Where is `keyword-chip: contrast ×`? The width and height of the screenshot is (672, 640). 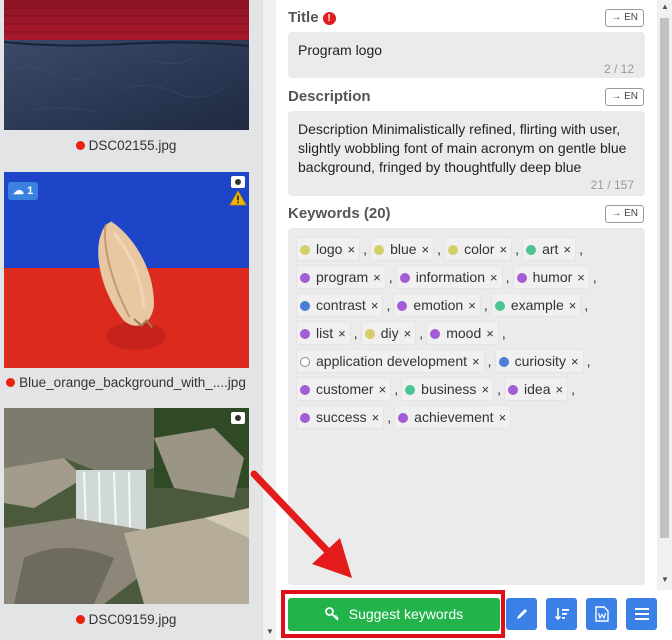
keyword-chip: contrast × is located at coordinates (340, 305).